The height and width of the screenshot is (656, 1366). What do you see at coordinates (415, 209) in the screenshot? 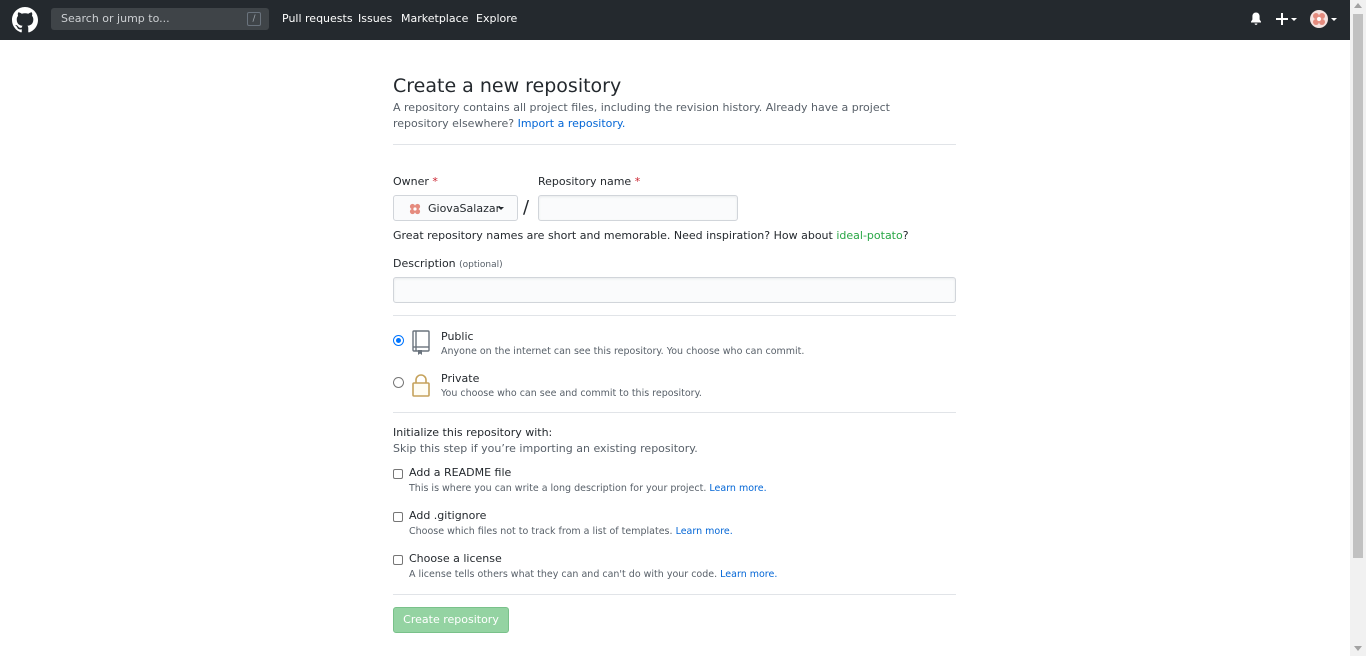
I see `owner-avatar` at bounding box center [415, 209].